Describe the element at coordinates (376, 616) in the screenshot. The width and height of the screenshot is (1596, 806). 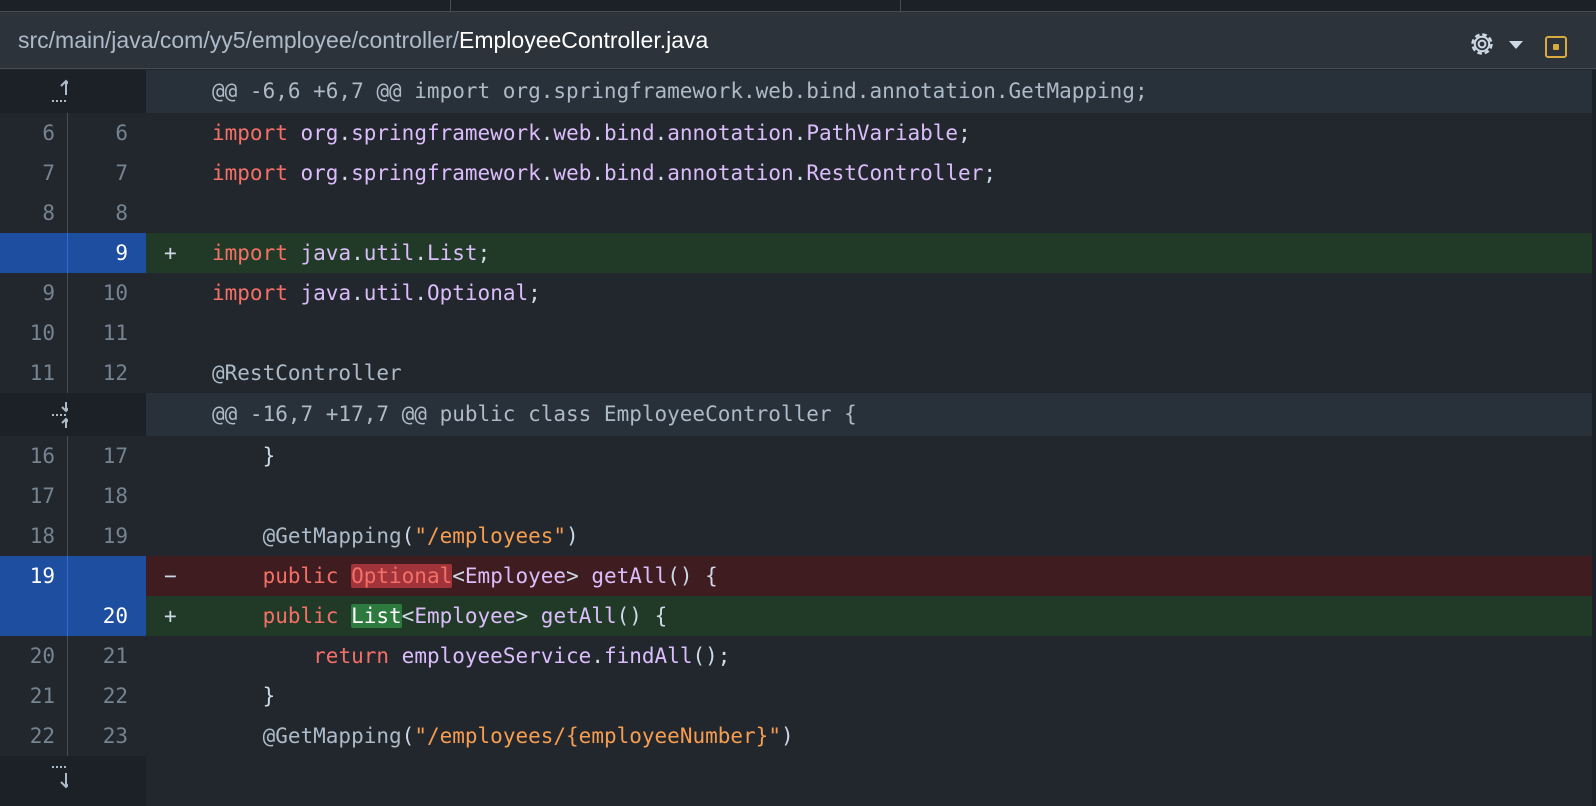
I see `word-diff-added: List` at that location.